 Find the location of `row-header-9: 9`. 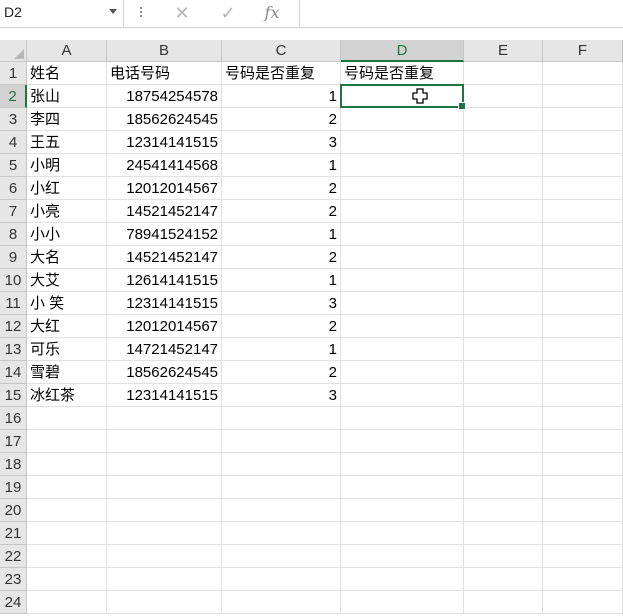

row-header-9: 9 is located at coordinates (13, 257).